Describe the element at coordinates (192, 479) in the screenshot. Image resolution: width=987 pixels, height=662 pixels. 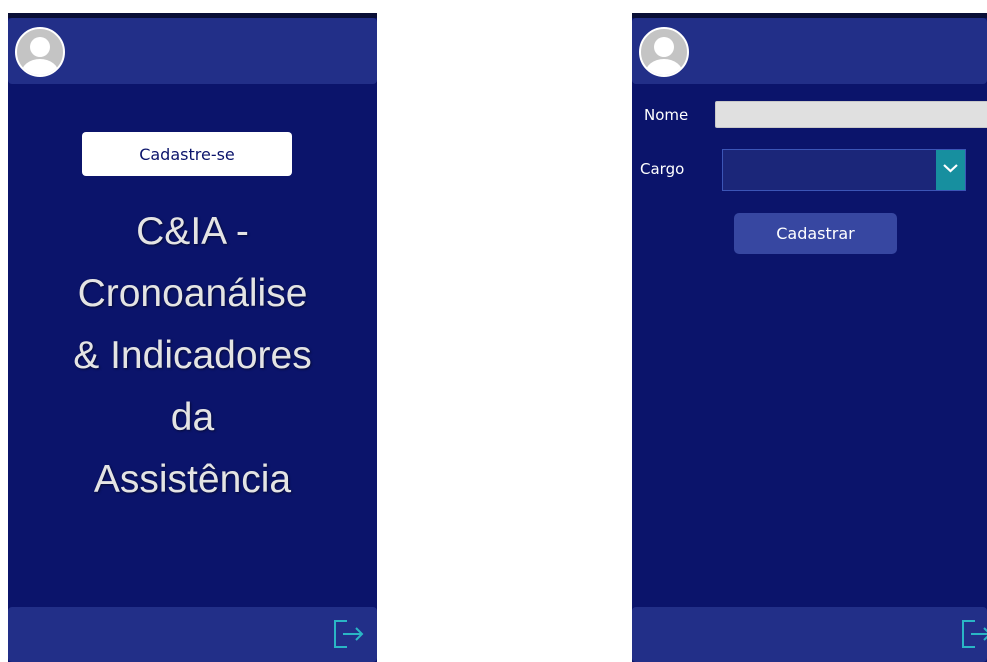
I see `app-title-line: Assistência` at that location.